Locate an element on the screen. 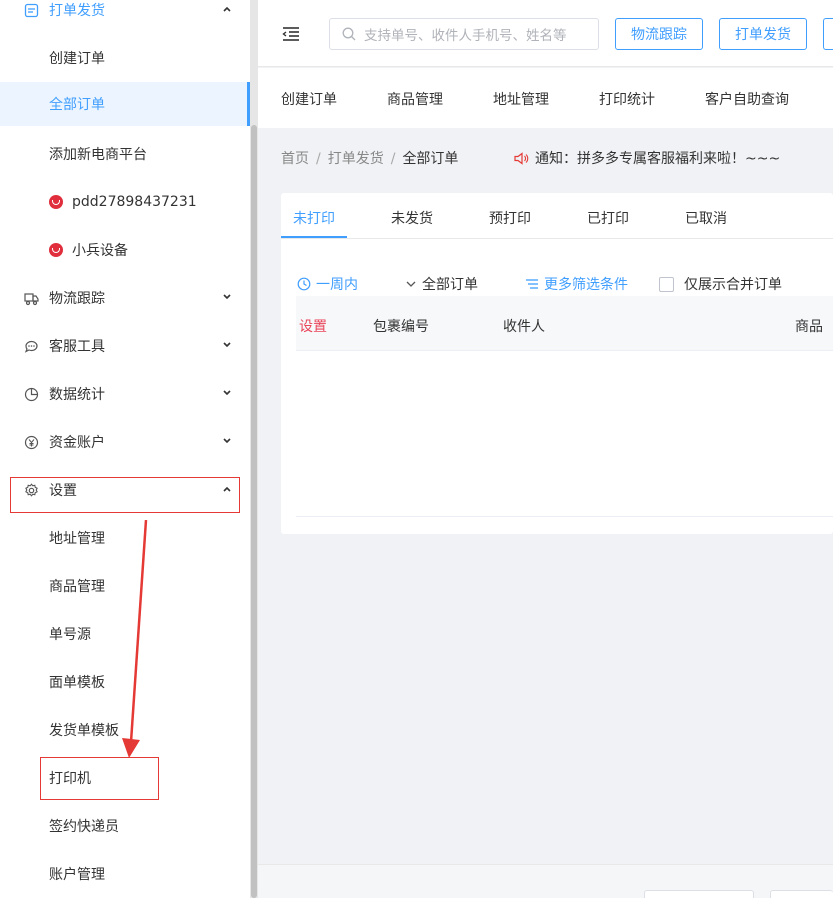 The width and height of the screenshot is (833, 898). filter-period-label: 一周内 is located at coordinates (337, 285).